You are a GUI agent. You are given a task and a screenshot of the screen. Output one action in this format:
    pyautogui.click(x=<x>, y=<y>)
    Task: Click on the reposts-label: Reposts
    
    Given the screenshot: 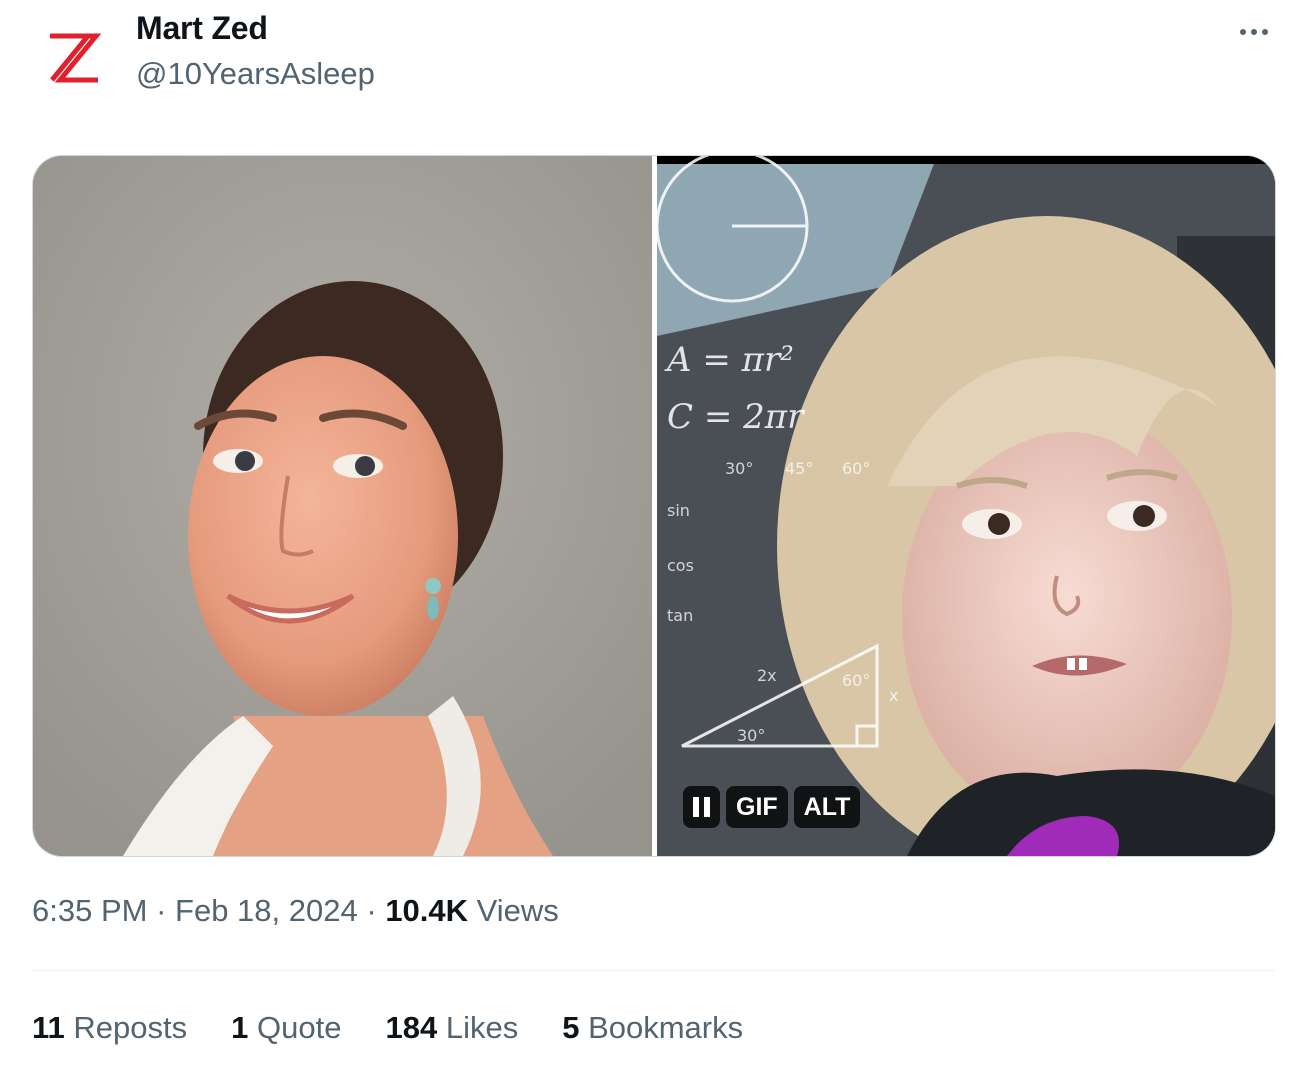 What is the action you would take?
    pyautogui.click(x=130, y=1027)
    